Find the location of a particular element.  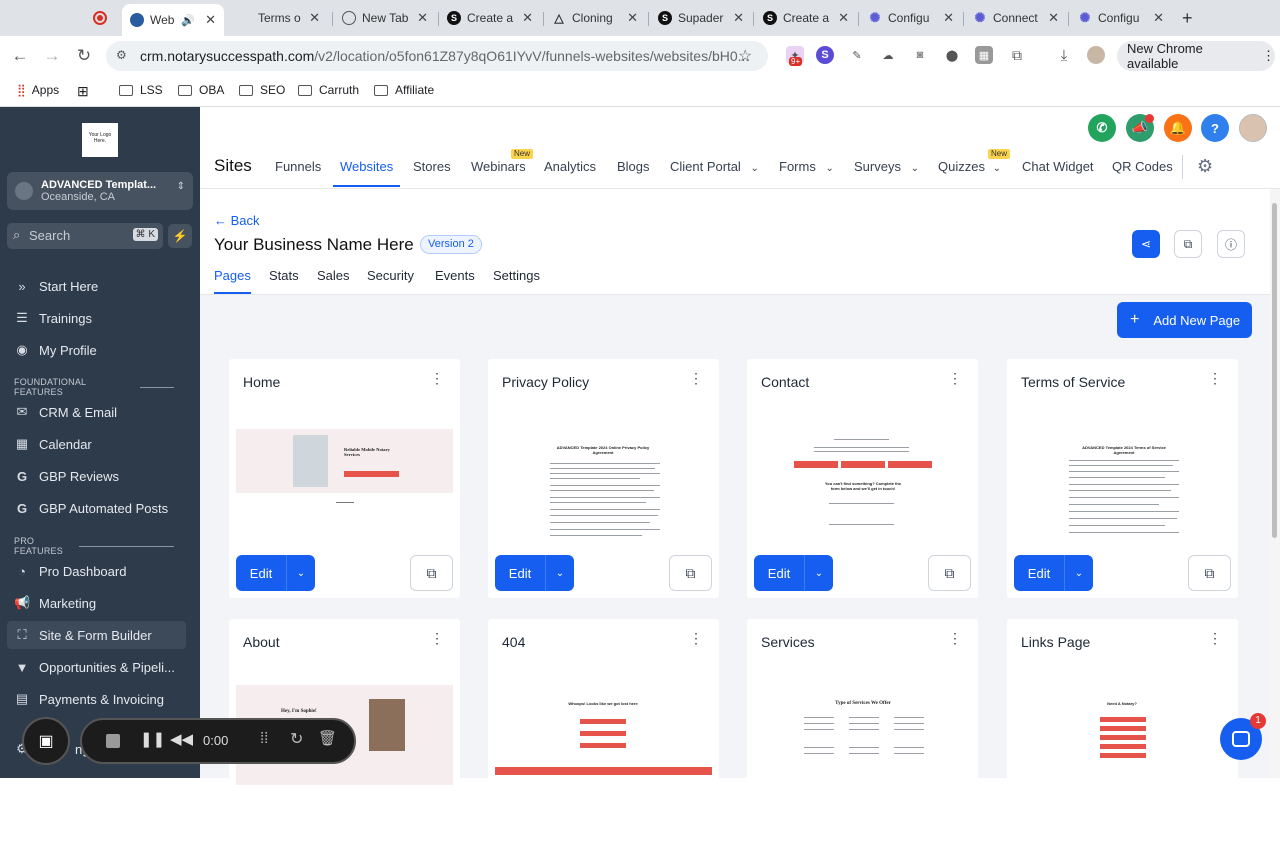

nav-chat-widget: Chat Widget is located at coordinates (1058, 166).